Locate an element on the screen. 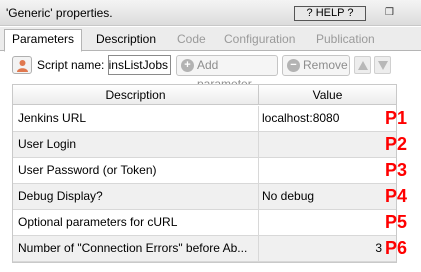  parameter-row: Optional parameters for cURL is located at coordinates (204, 223).